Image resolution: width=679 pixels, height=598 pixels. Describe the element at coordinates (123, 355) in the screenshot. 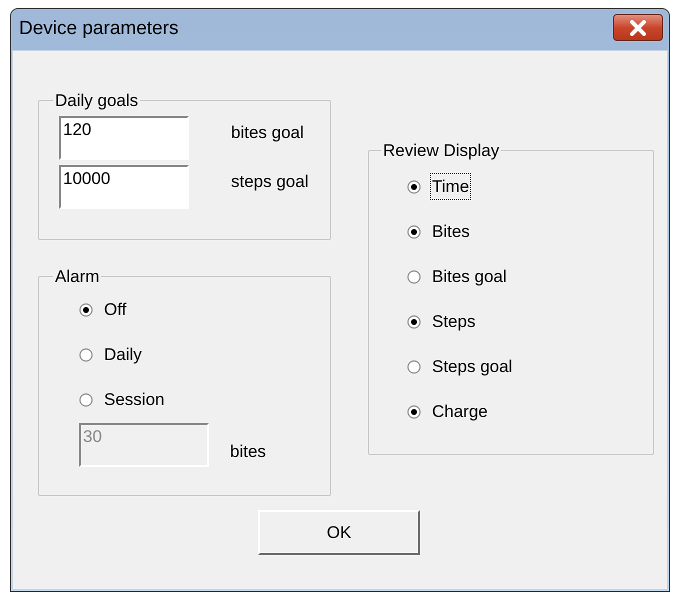

I see `option-label: Daily` at that location.